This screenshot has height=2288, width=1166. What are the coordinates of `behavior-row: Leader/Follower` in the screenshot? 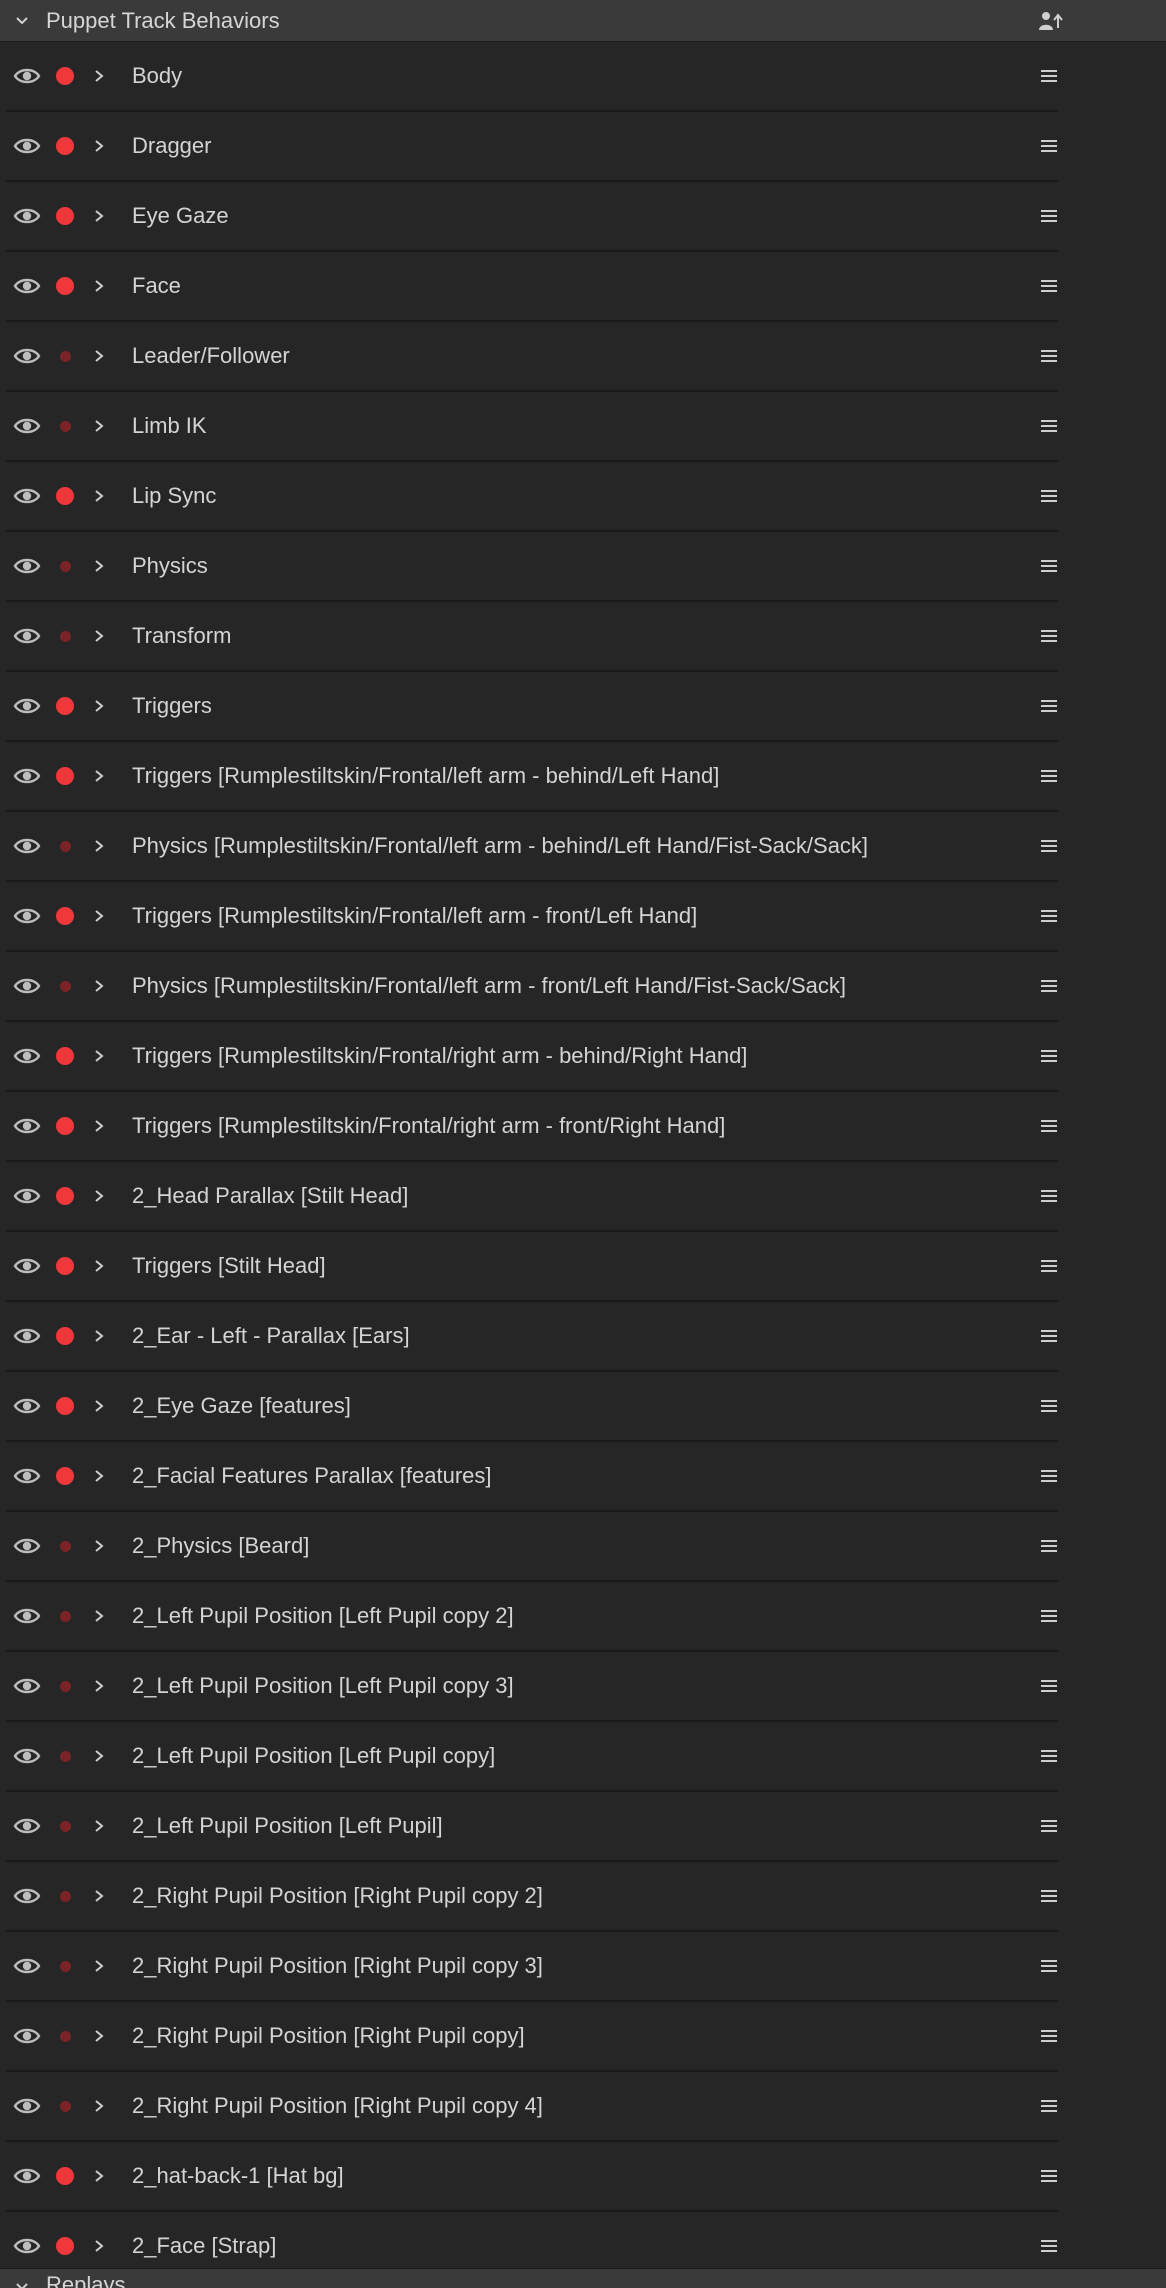 It's located at (532, 357).